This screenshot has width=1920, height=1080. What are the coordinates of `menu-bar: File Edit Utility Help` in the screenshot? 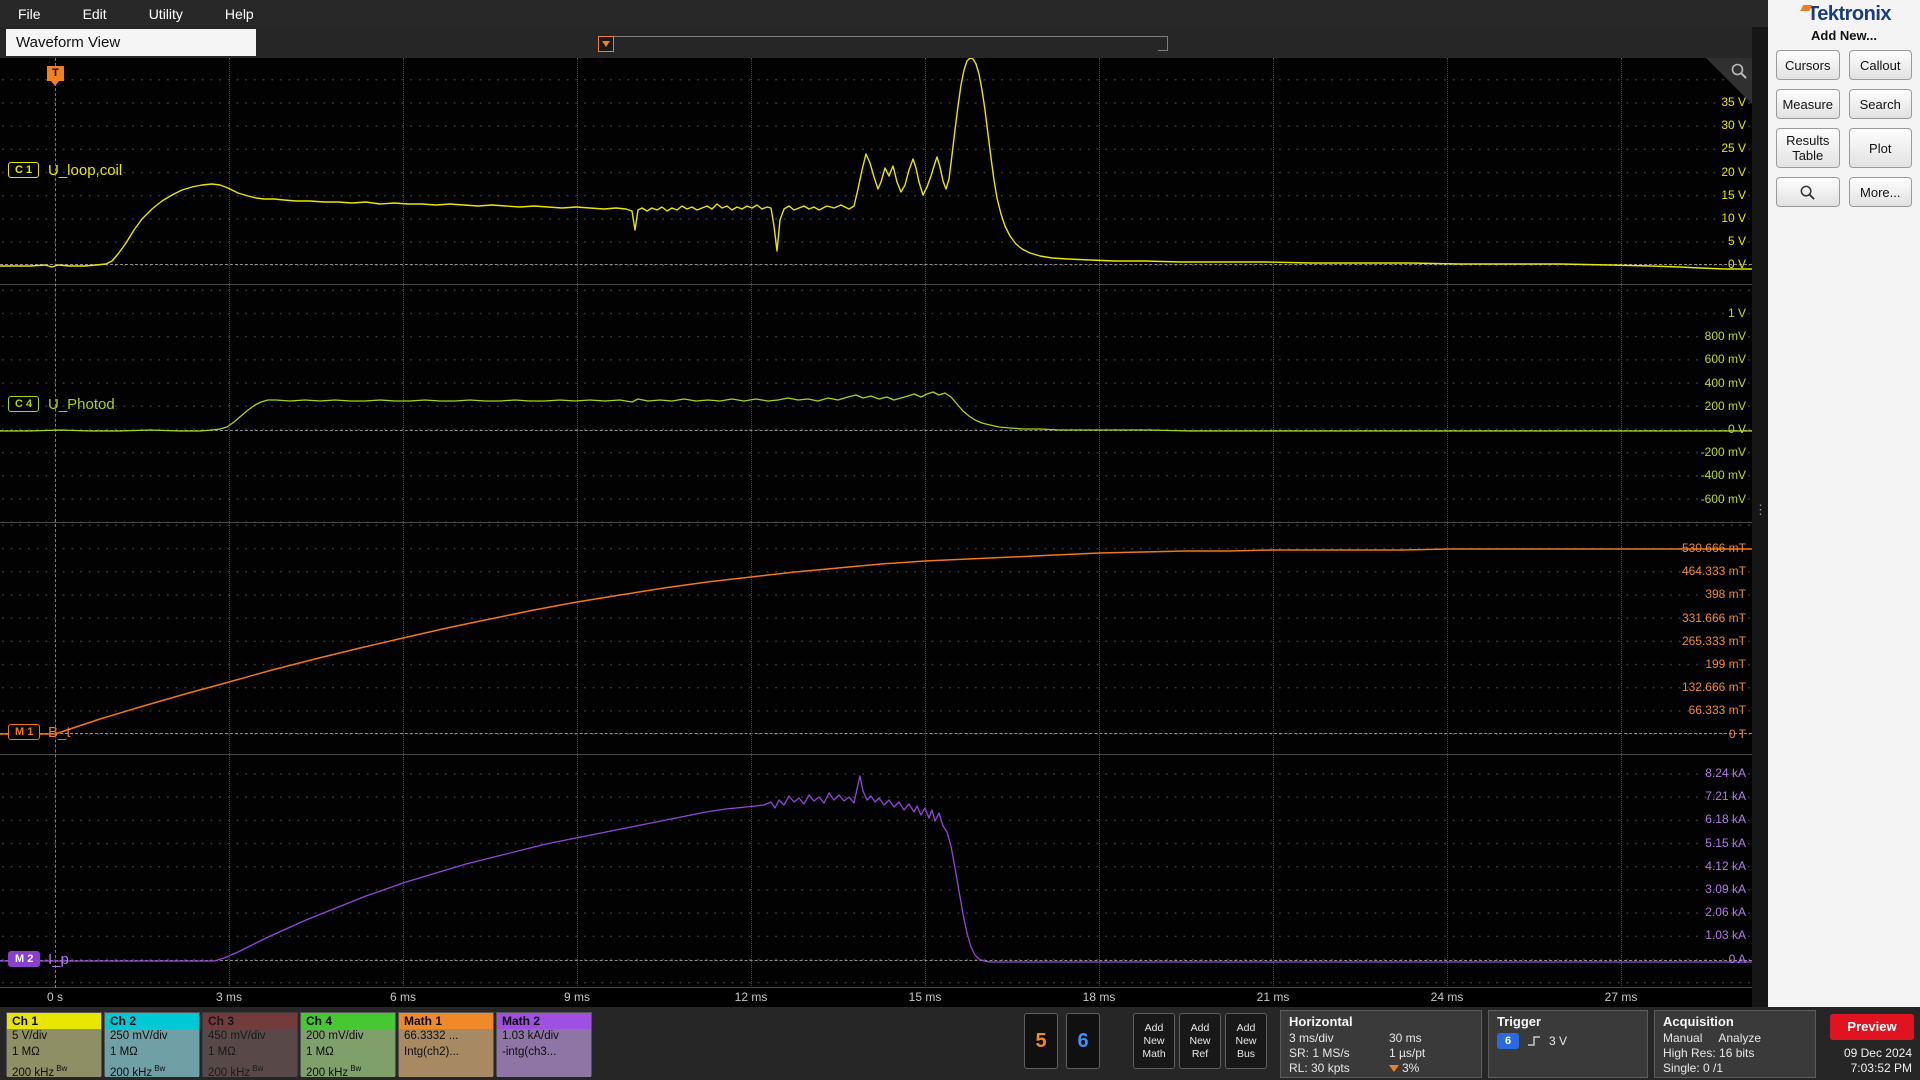 It's located at (884, 13).